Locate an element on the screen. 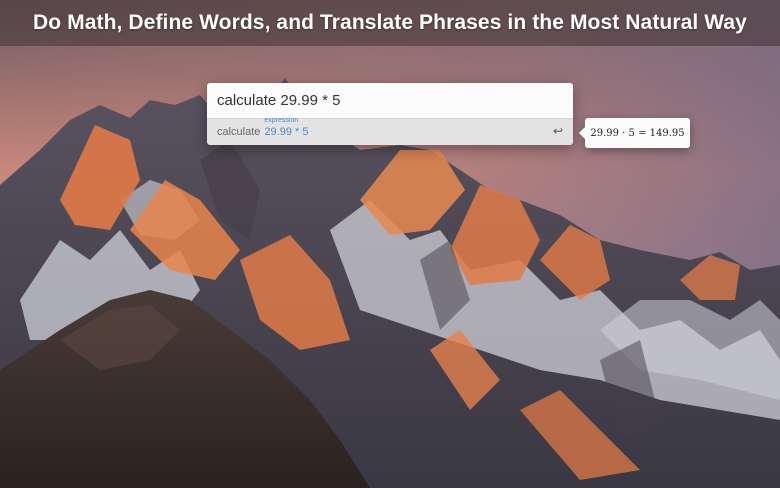 Image resolution: width=780 pixels, height=488 pixels. argument-label: expression is located at coordinates (281, 120).